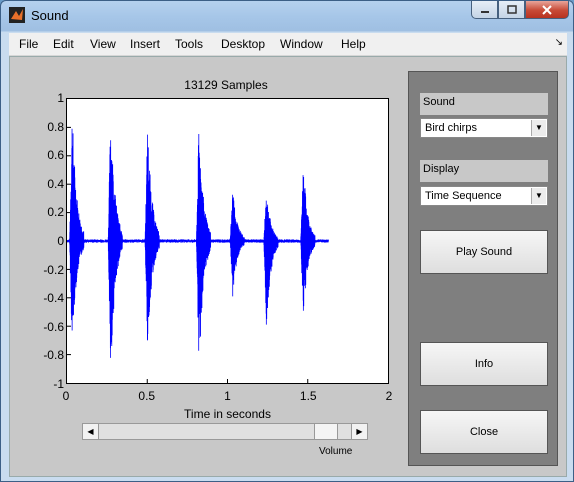 The image size is (574, 482). What do you see at coordinates (463, 196) in the screenshot?
I see `display-select-value: Time Sequence` at bounding box center [463, 196].